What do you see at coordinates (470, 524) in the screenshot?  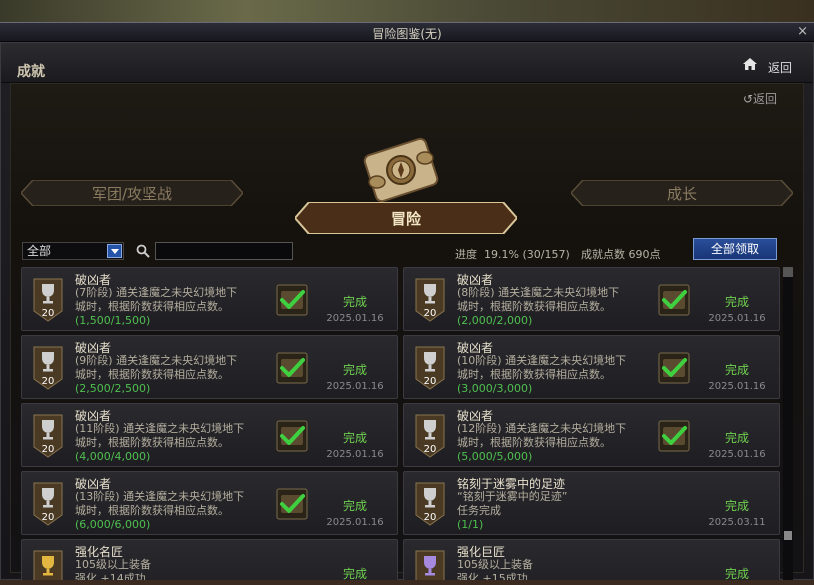 I see `achievement-progress: (1/1)` at bounding box center [470, 524].